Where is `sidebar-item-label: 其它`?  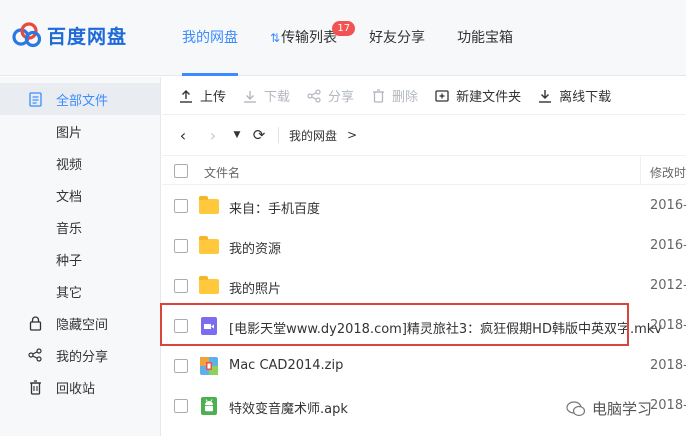 sidebar-item-label: 其它 is located at coordinates (69, 293).